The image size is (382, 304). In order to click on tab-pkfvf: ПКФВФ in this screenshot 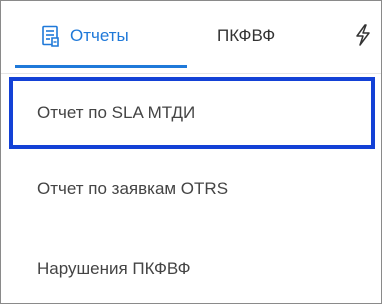, I will do `click(246, 36)`.